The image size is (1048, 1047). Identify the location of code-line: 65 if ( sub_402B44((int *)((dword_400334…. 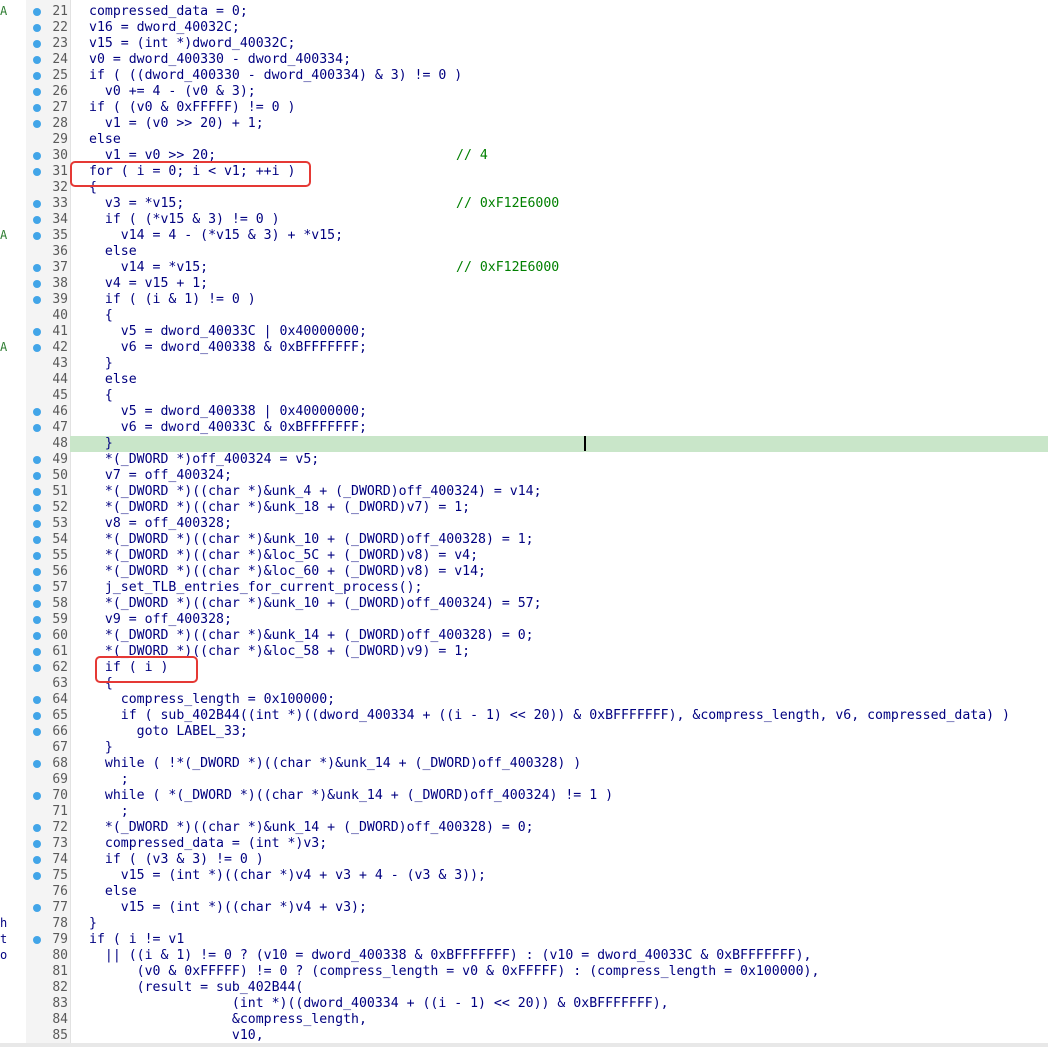
(524, 716).